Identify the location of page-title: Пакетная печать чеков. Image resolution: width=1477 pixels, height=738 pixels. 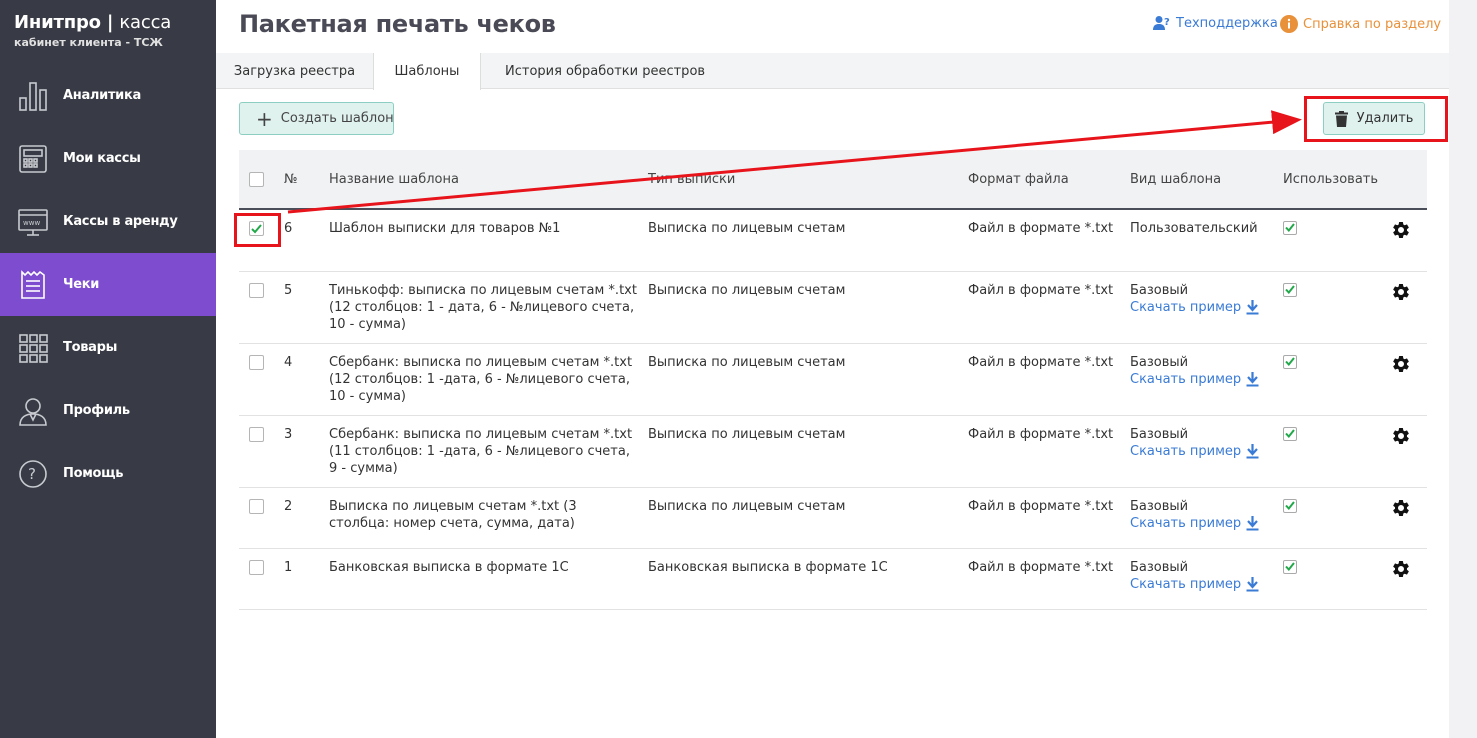
(397, 24).